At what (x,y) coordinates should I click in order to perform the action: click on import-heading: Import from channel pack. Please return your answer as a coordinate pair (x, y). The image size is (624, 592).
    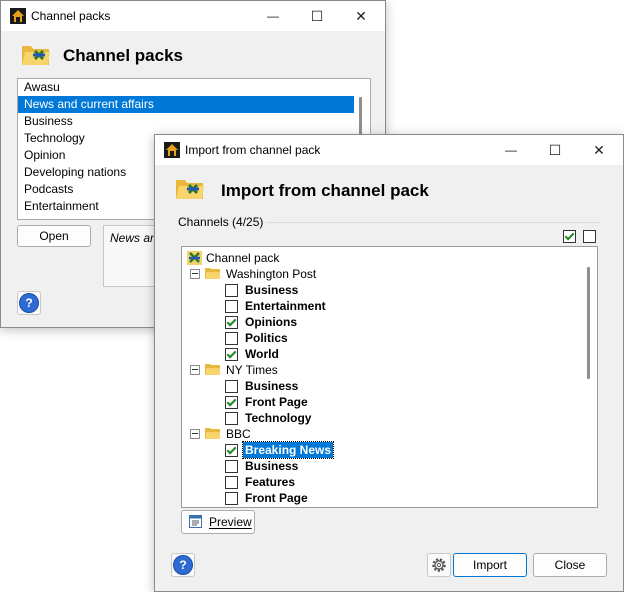
    Looking at the image, I should click on (325, 190).